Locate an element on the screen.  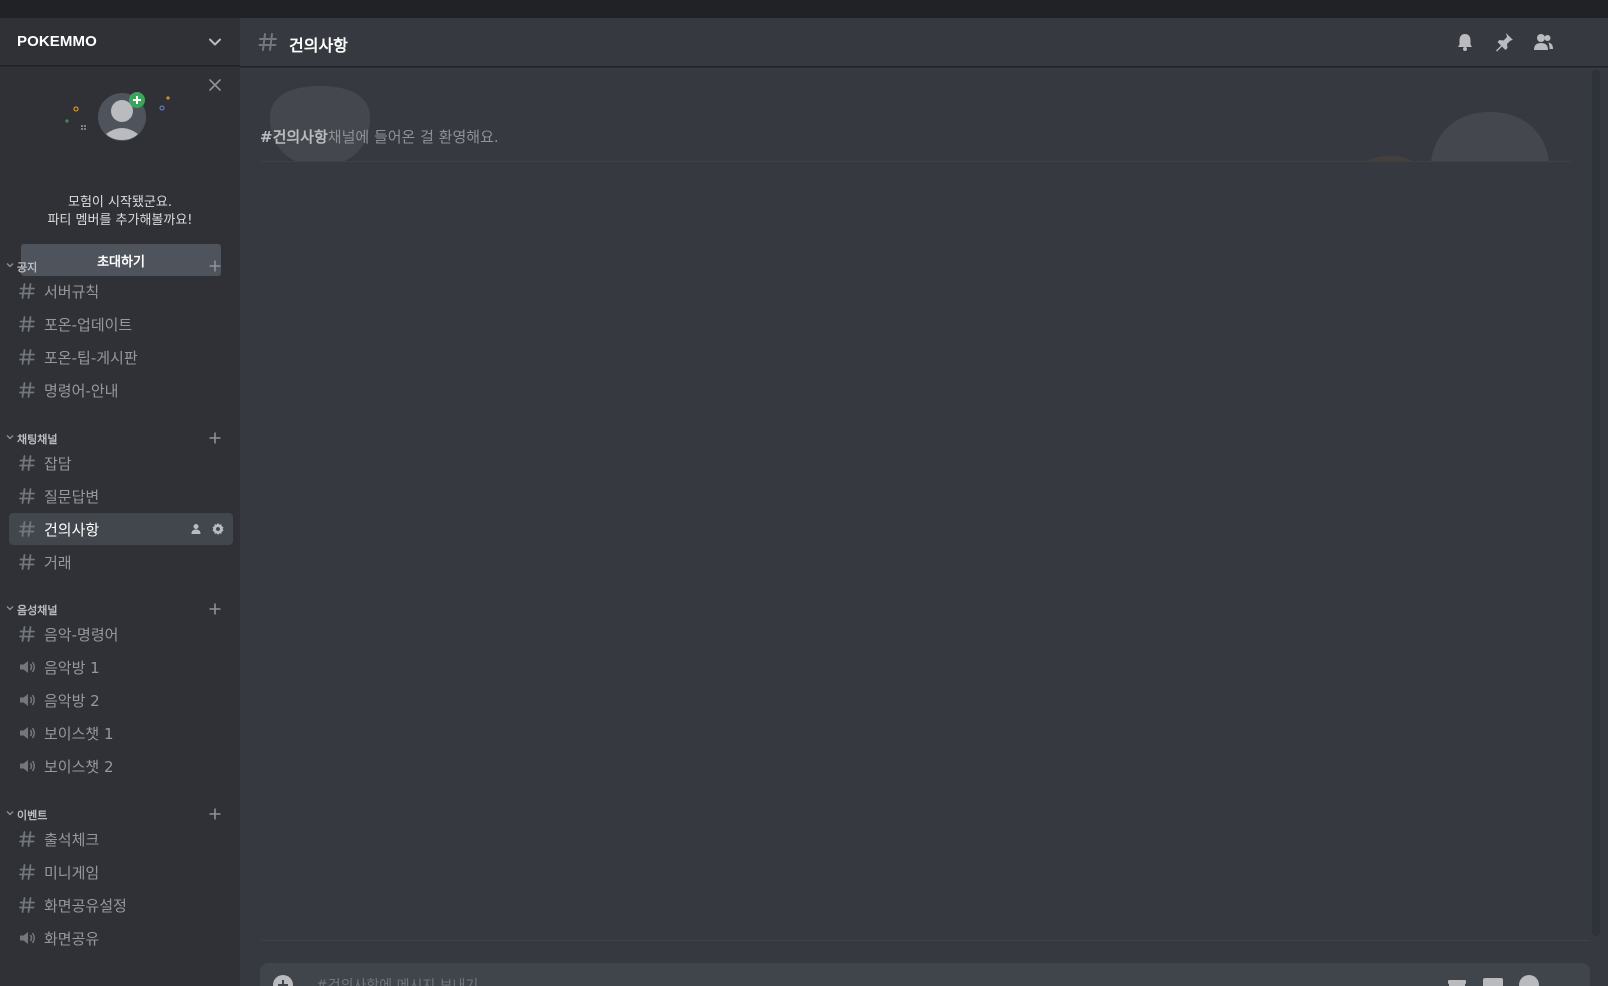
category-header: 이벤트 is located at coordinates (120, 814).